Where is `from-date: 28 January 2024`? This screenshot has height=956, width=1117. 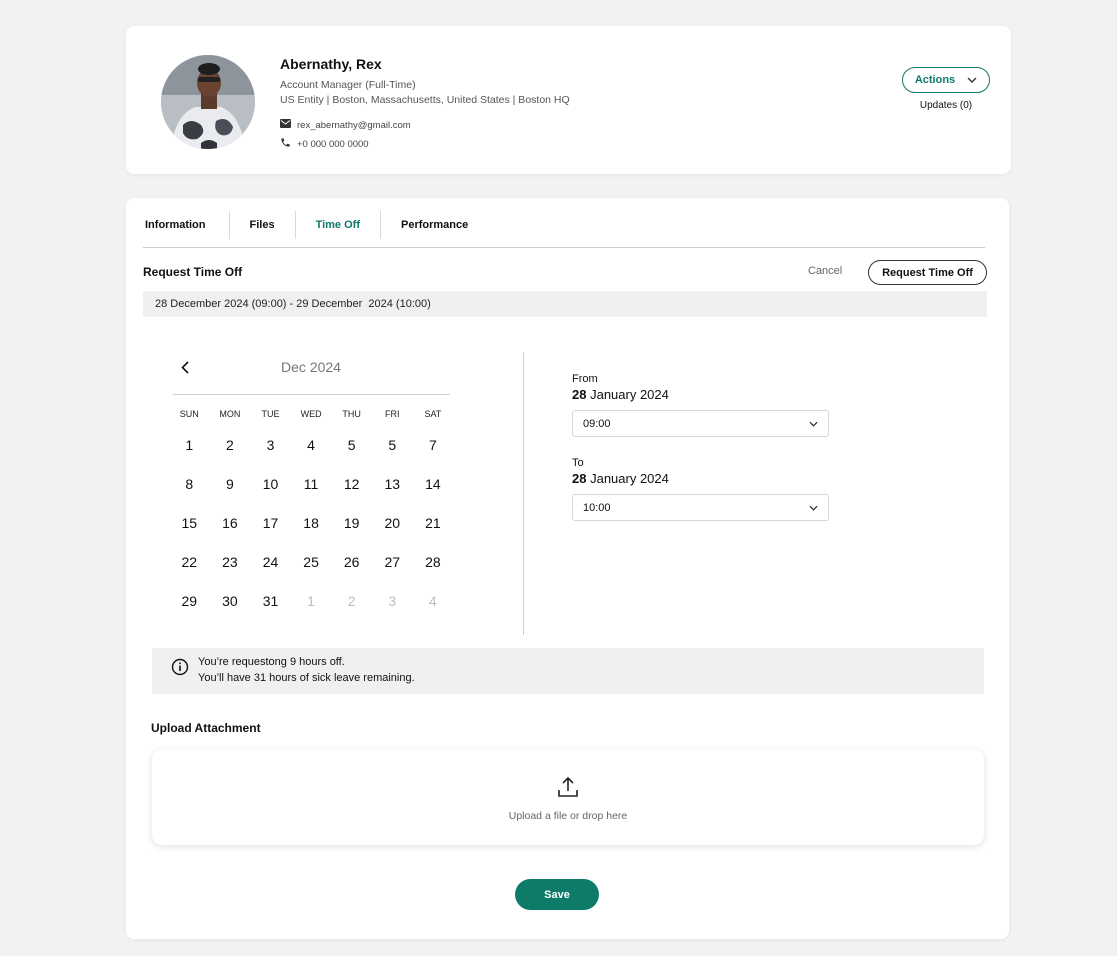
from-date: 28 January 2024 is located at coordinates (620, 394).